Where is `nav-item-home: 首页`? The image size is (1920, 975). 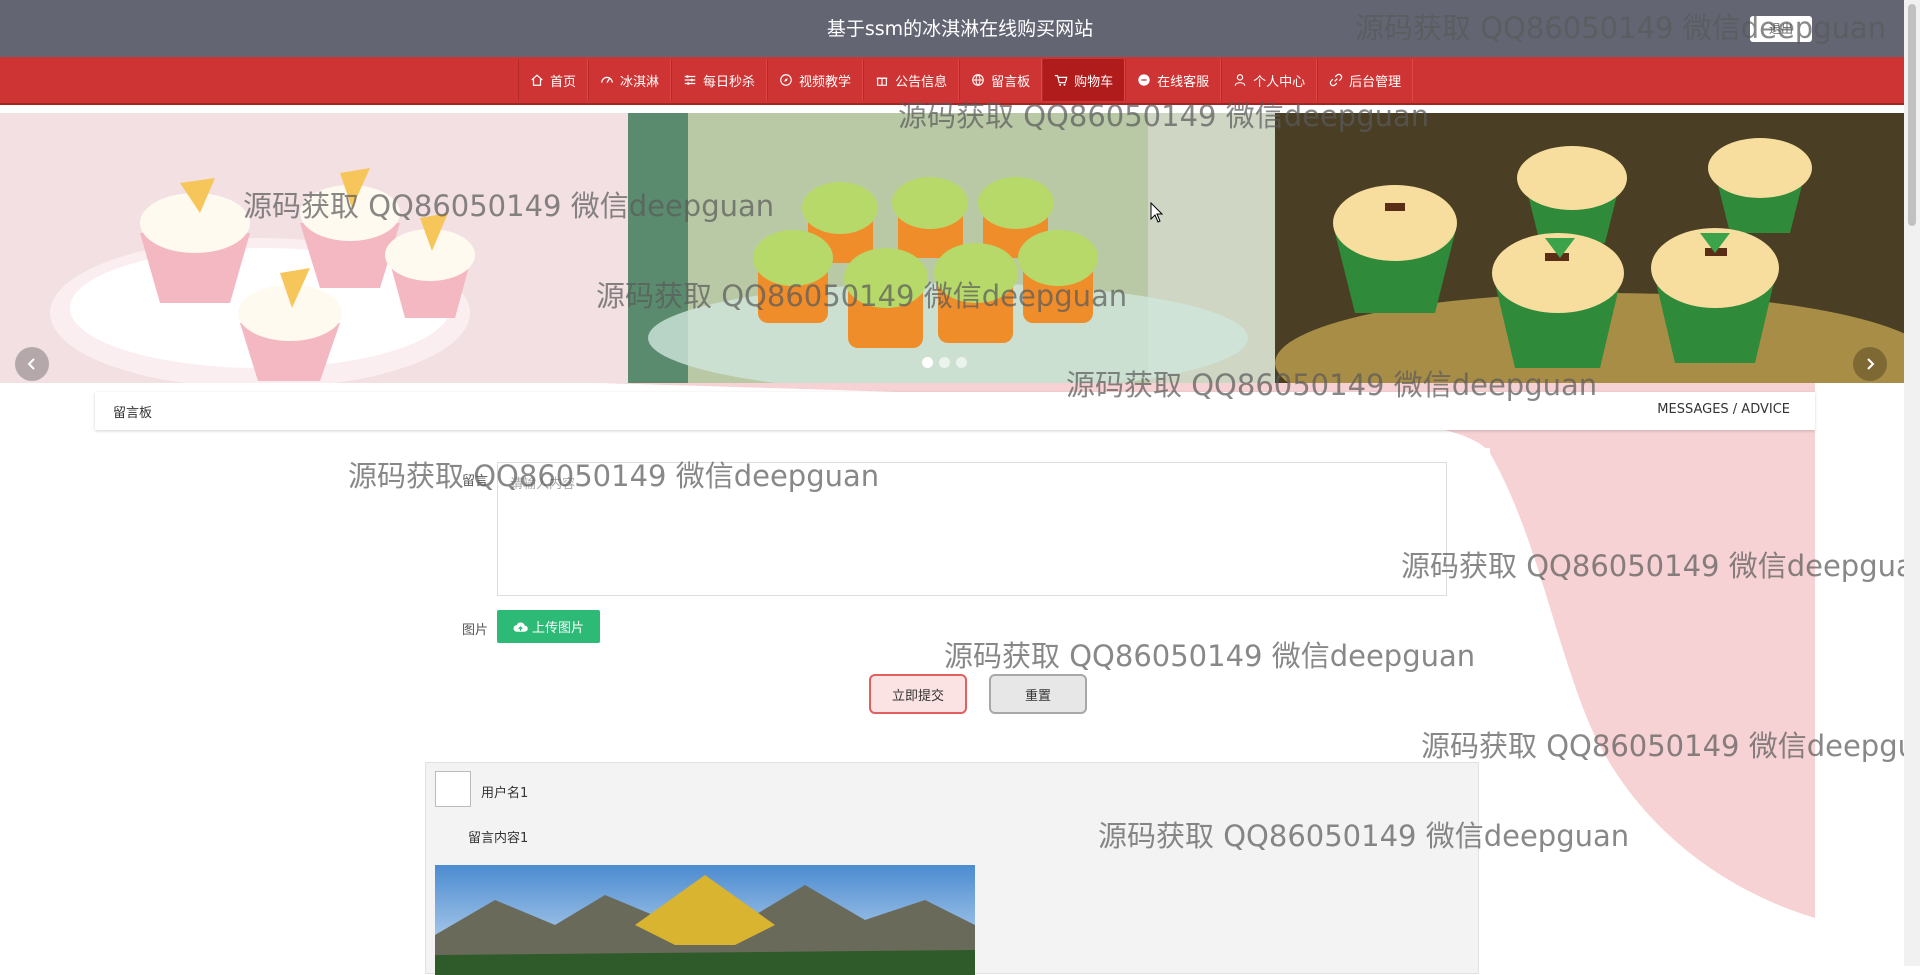
nav-item-home: 首页 is located at coordinates (553, 80).